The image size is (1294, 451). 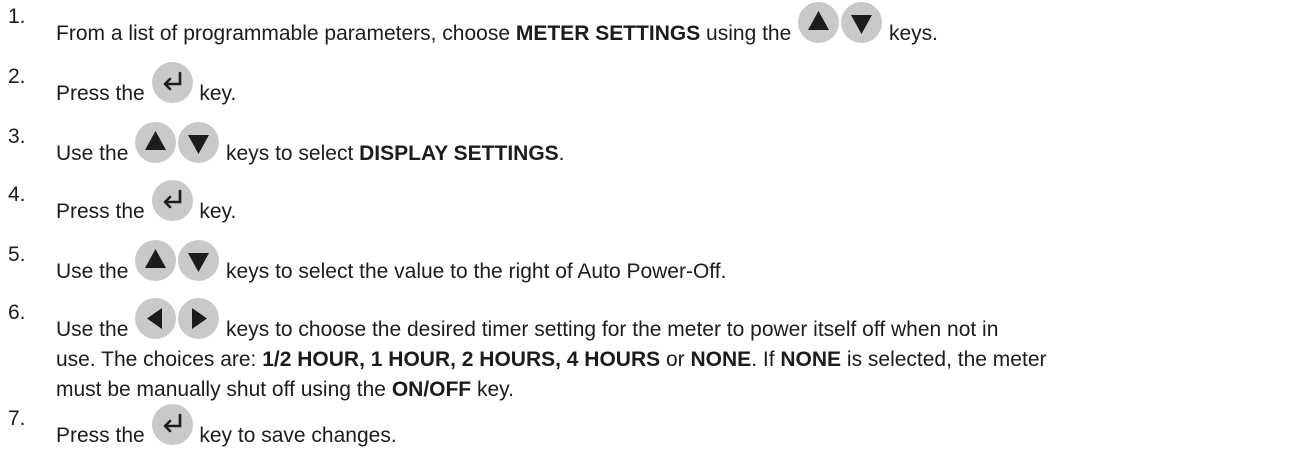 I want to click on left-arrow-key-icon, so click(x=156, y=318).